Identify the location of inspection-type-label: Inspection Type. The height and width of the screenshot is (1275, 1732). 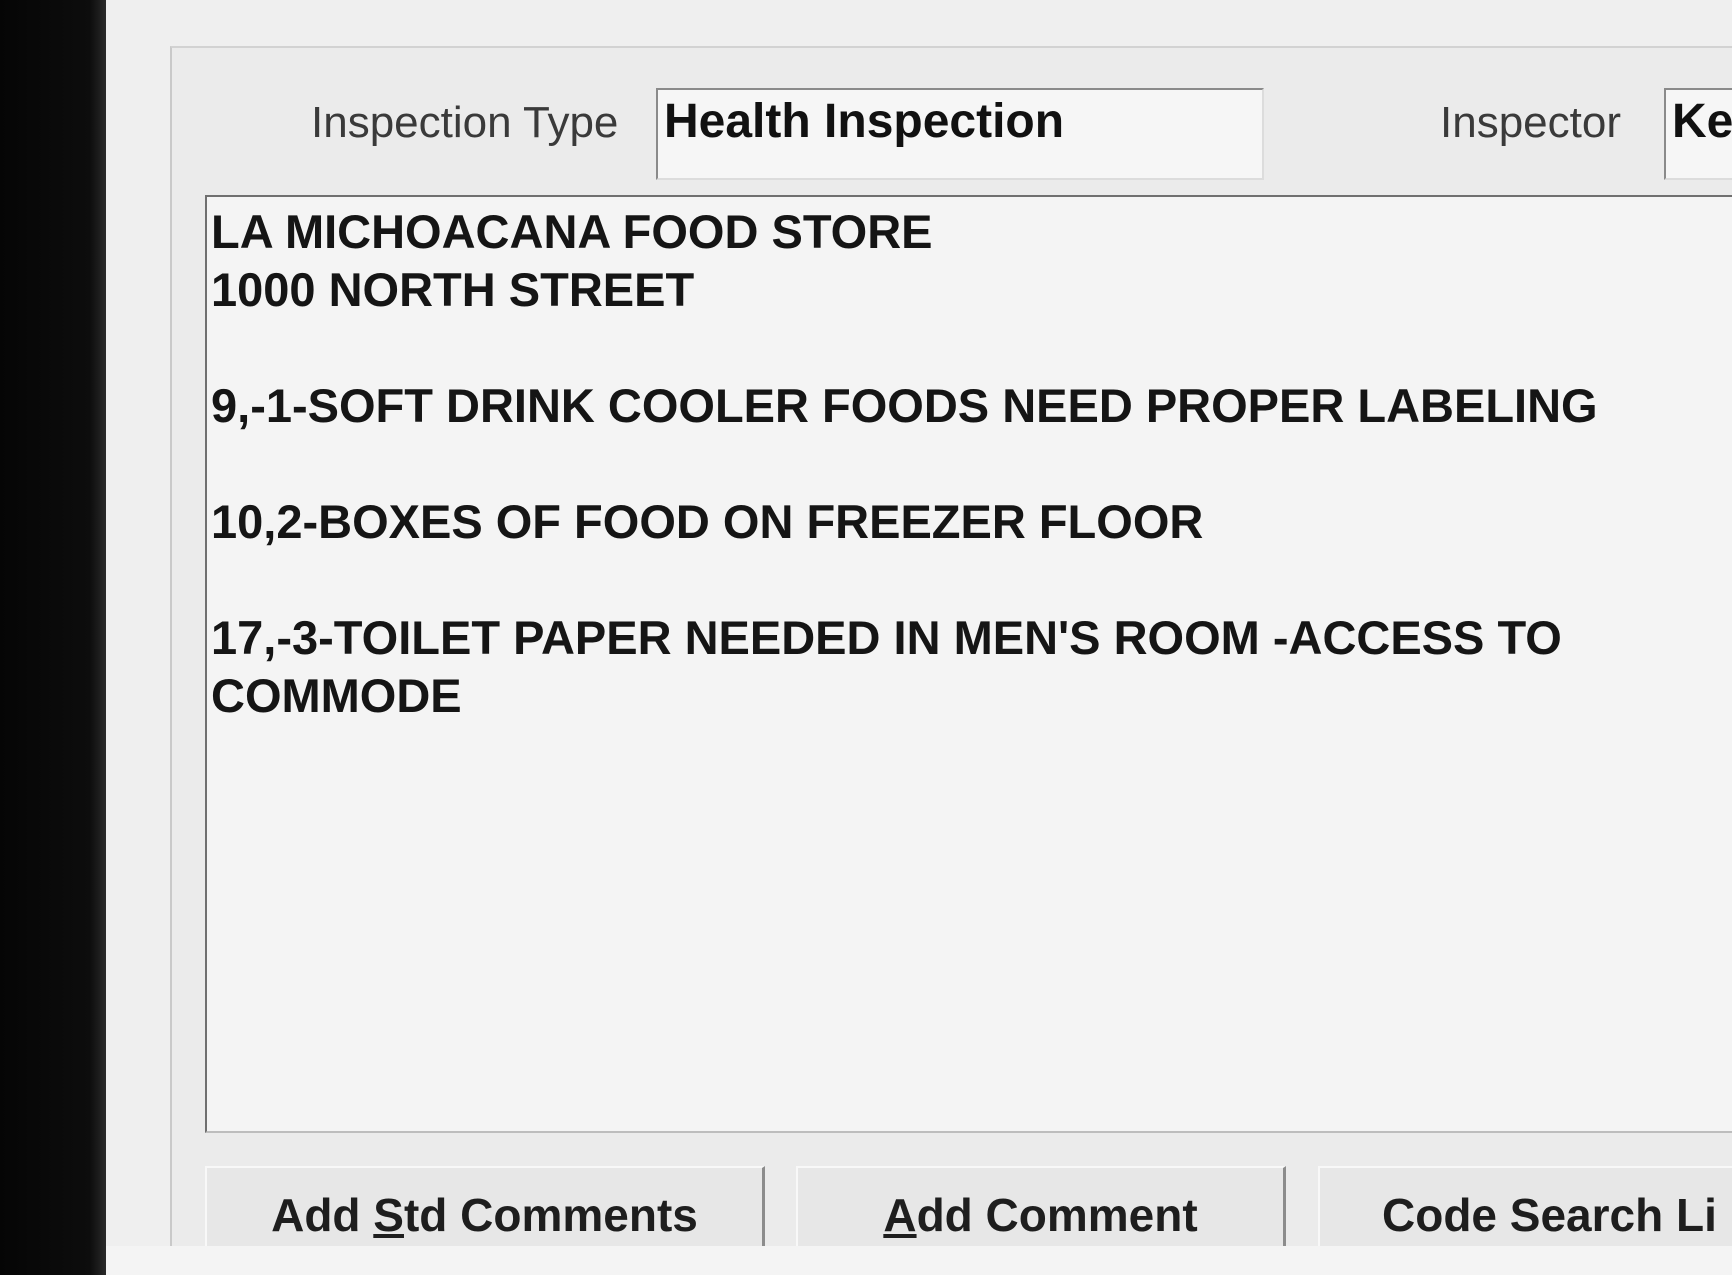
(465, 122).